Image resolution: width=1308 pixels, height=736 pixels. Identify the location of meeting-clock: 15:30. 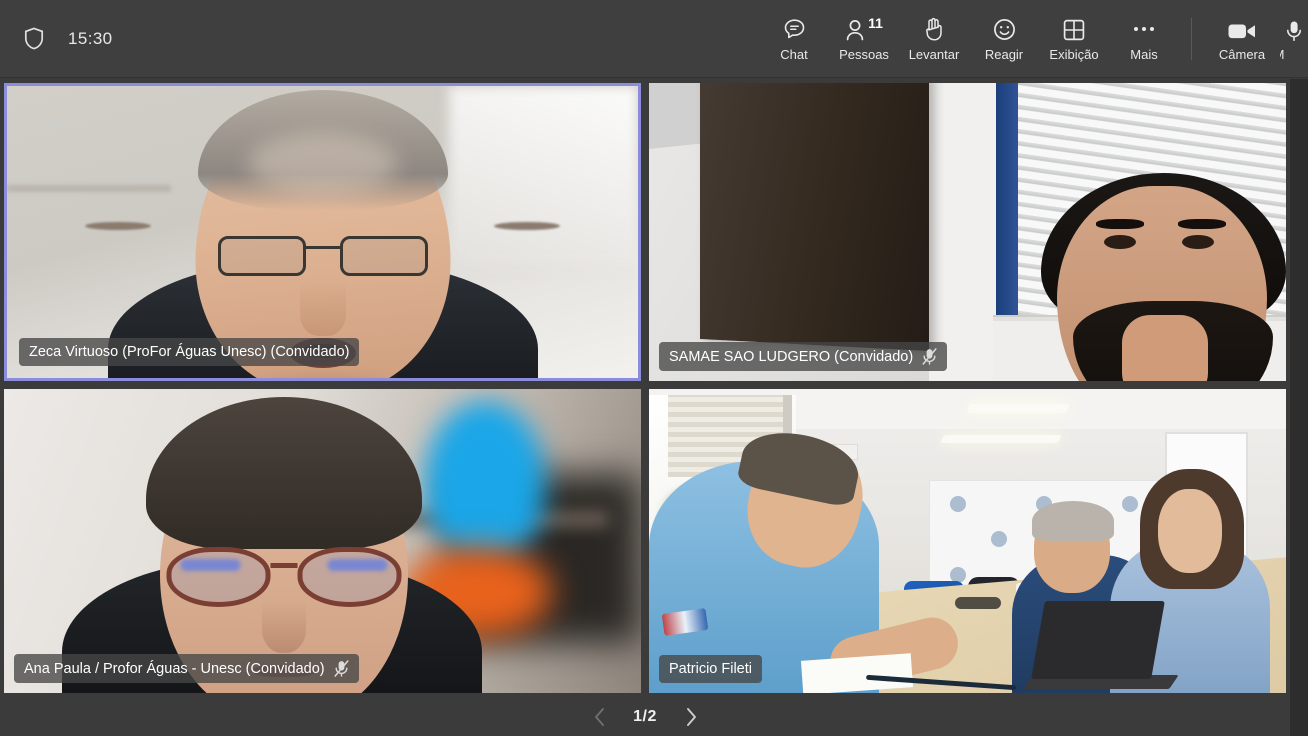
(90, 38).